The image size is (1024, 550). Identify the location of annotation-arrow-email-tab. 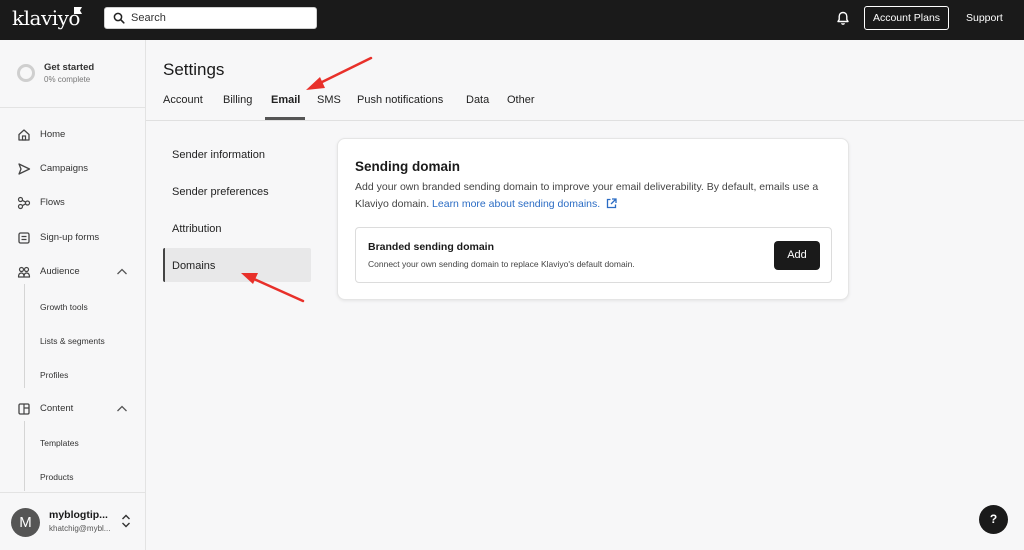
(339, 73).